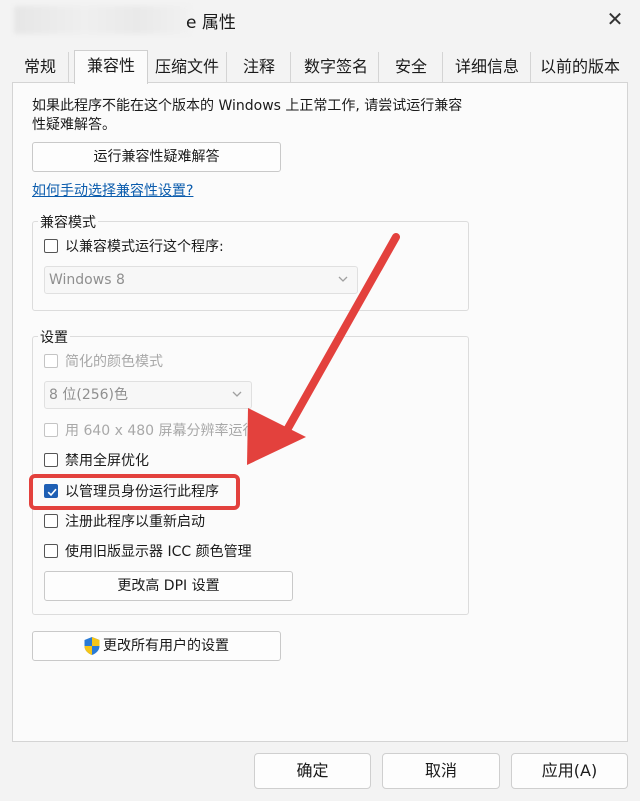  What do you see at coordinates (40, 67) in the screenshot?
I see `tab-general: 常规` at bounding box center [40, 67].